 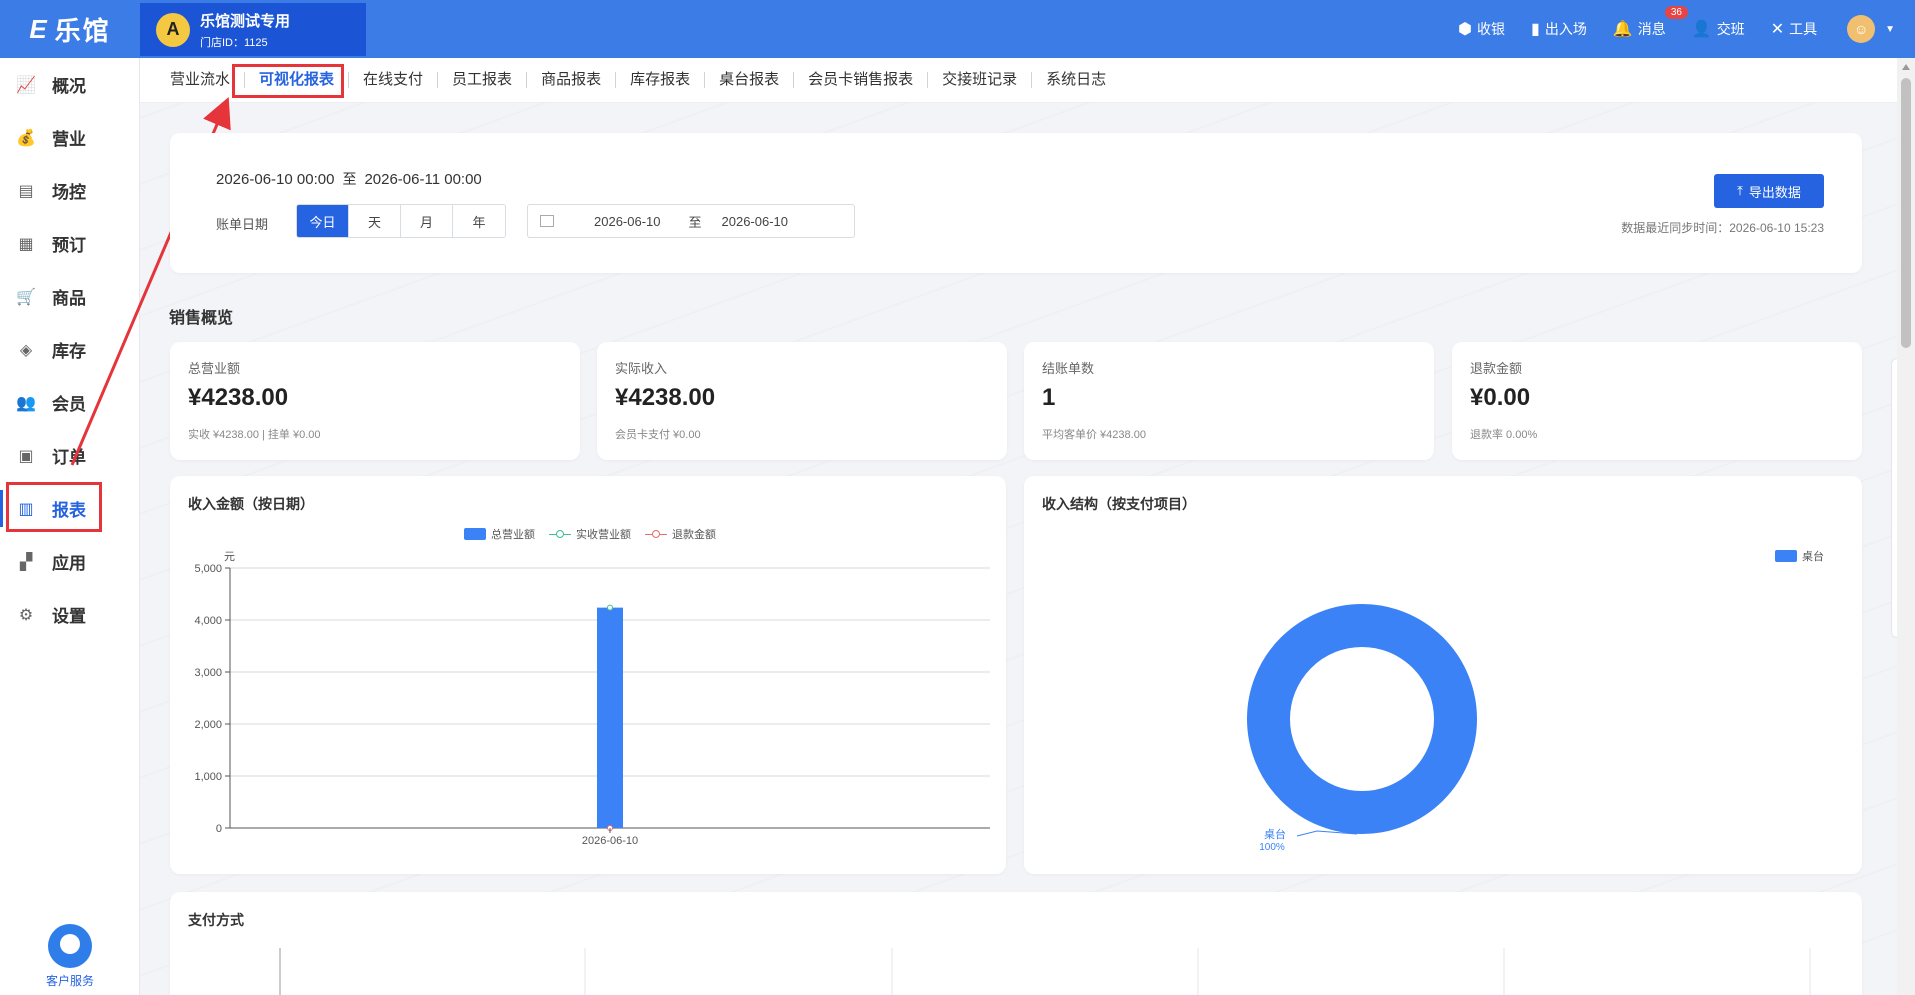 I want to click on kpi-value: 1, so click(x=1049, y=397).